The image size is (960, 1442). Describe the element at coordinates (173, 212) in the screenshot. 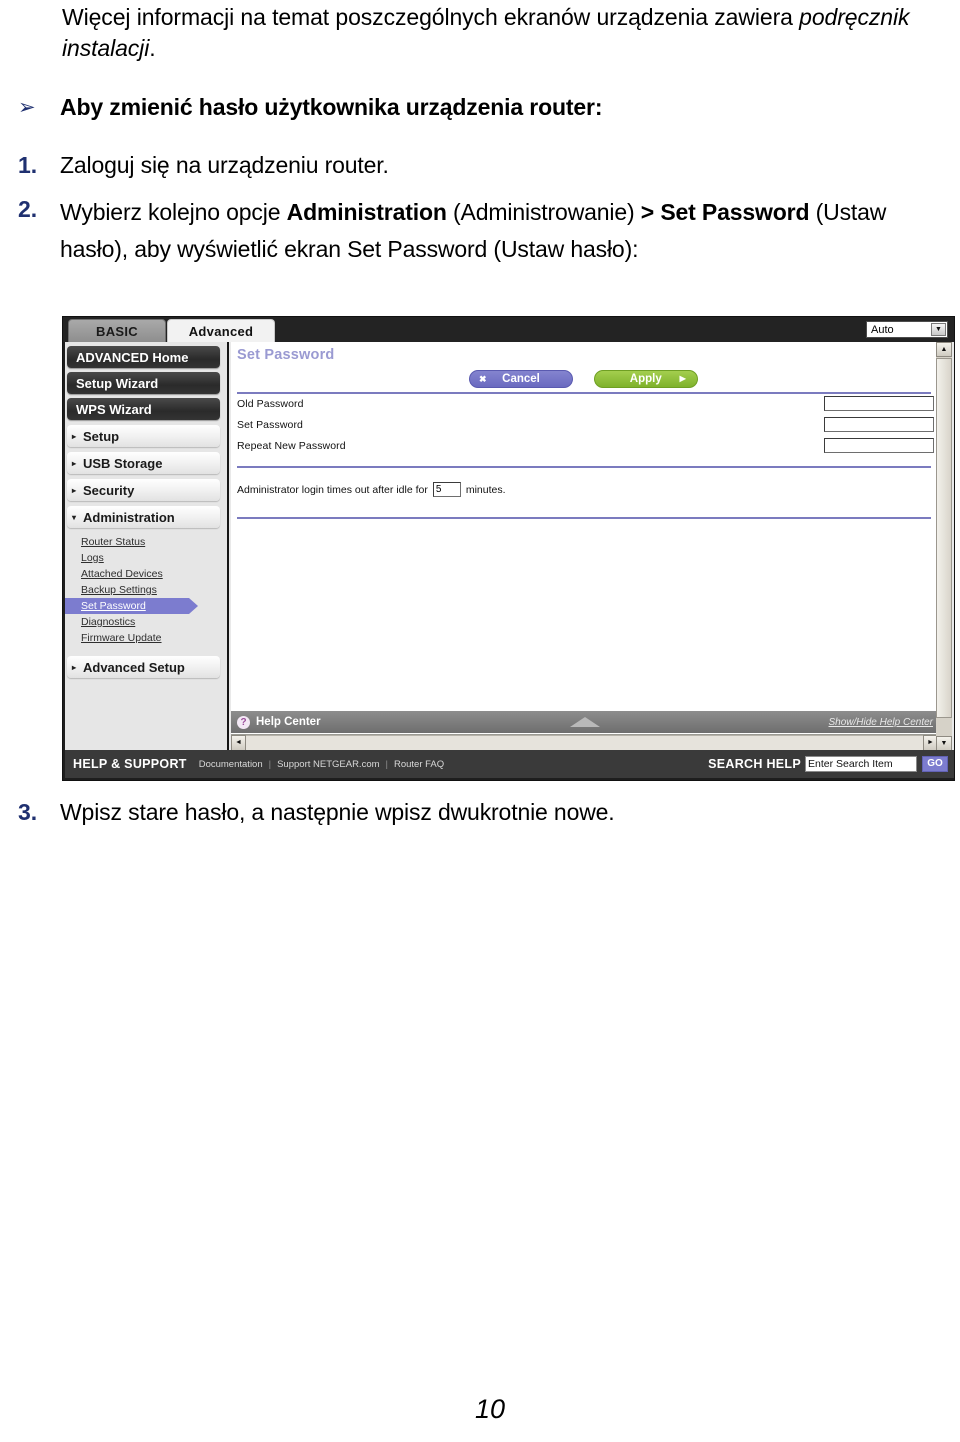

I see `step-2-part-a: Wybierz kolejno opcje` at that location.